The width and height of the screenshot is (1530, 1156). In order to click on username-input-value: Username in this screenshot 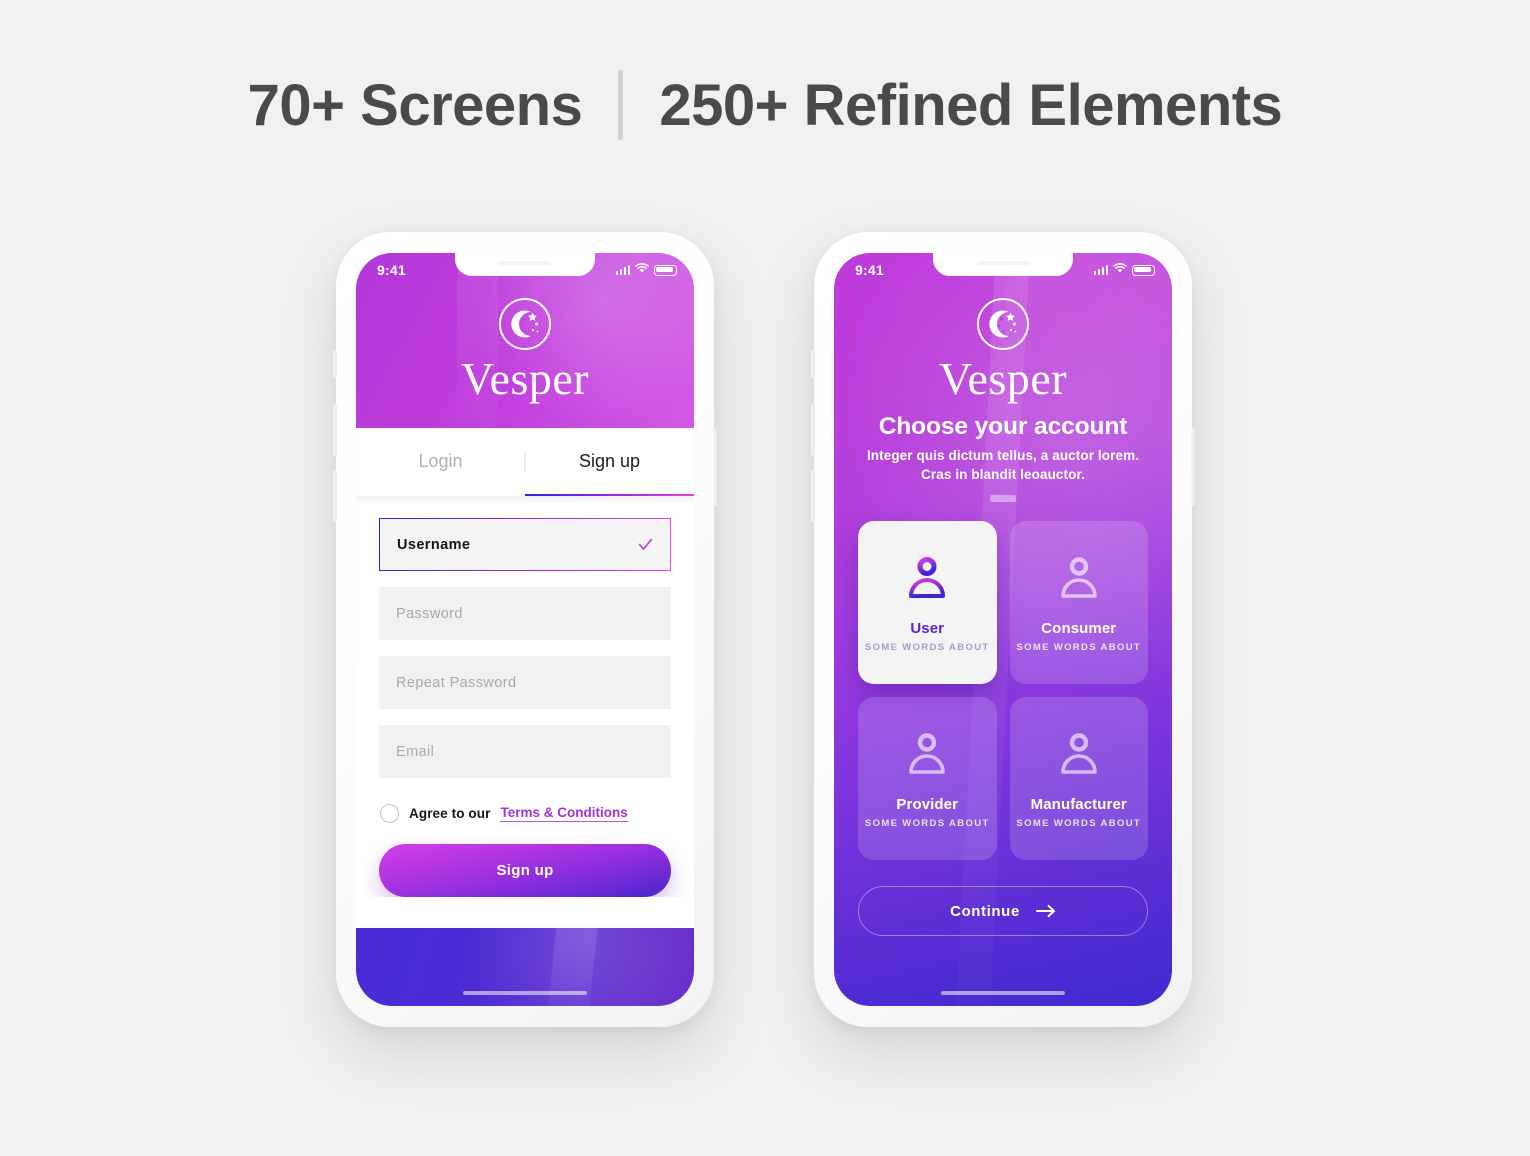, I will do `click(434, 544)`.